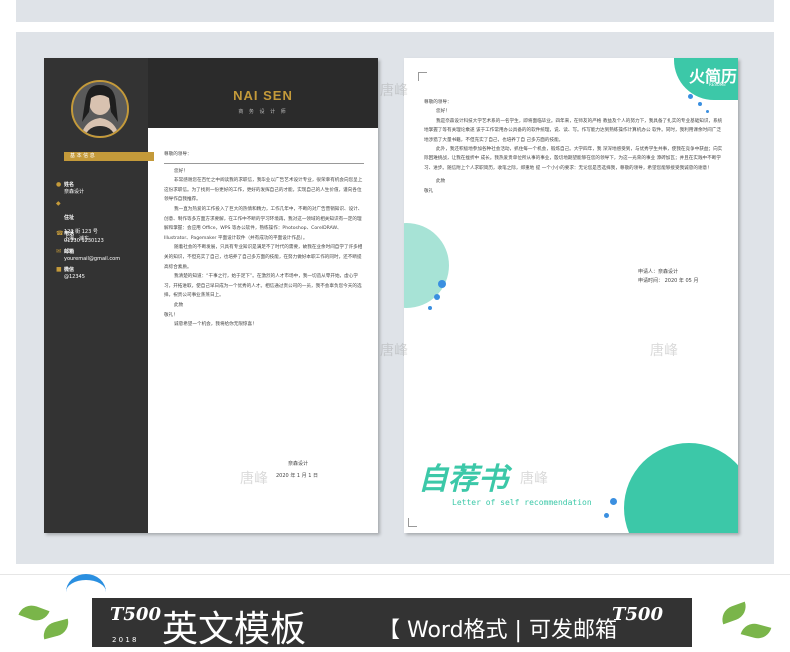 Image resolution: width=790 pixels, height=652 pixels. Describe the element at coordinates (69, 218) in the screenshot. I see `info-label: 住址` at that location.